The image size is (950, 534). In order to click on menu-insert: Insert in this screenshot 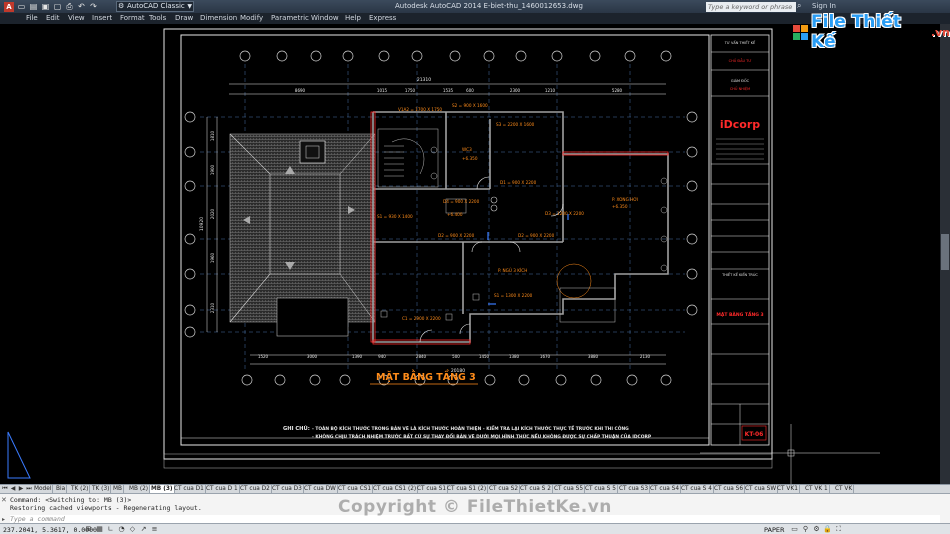, I will do `click(102, 18)`.